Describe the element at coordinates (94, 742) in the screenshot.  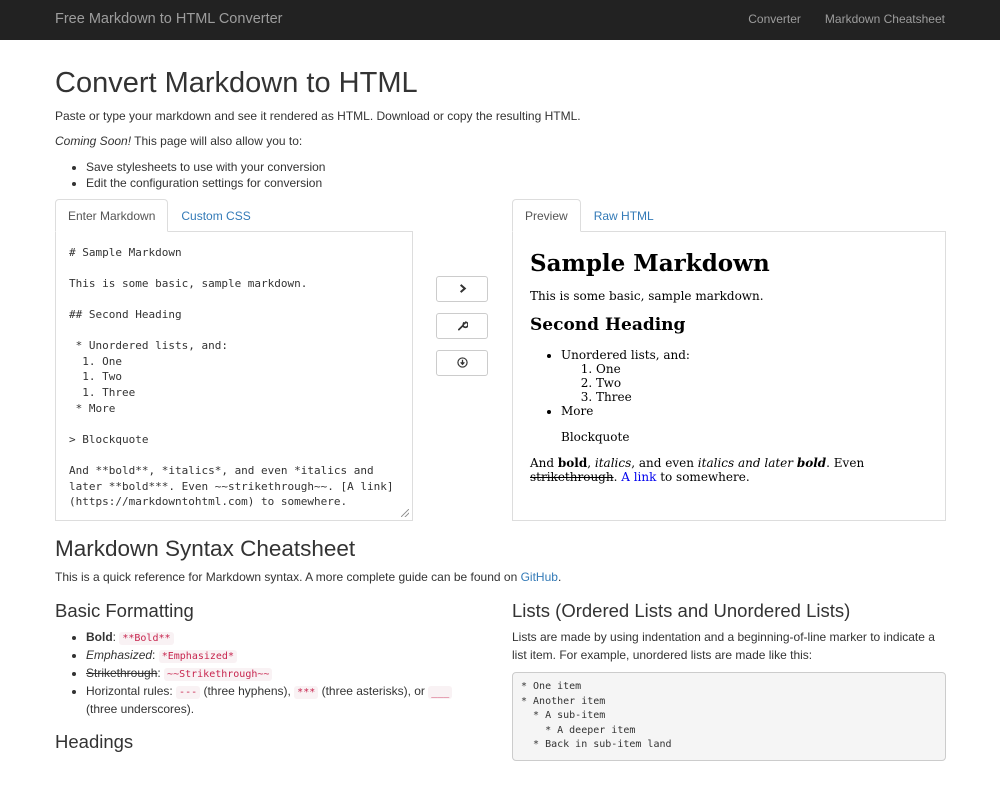
I see `headings-title: Headings` at that location.